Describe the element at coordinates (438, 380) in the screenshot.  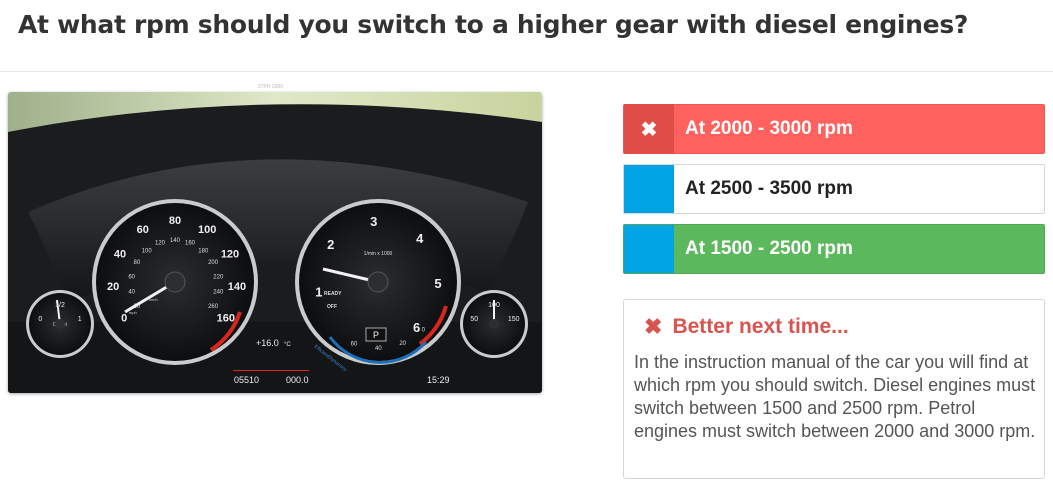
I see `clock-value: 15:29` at that location.